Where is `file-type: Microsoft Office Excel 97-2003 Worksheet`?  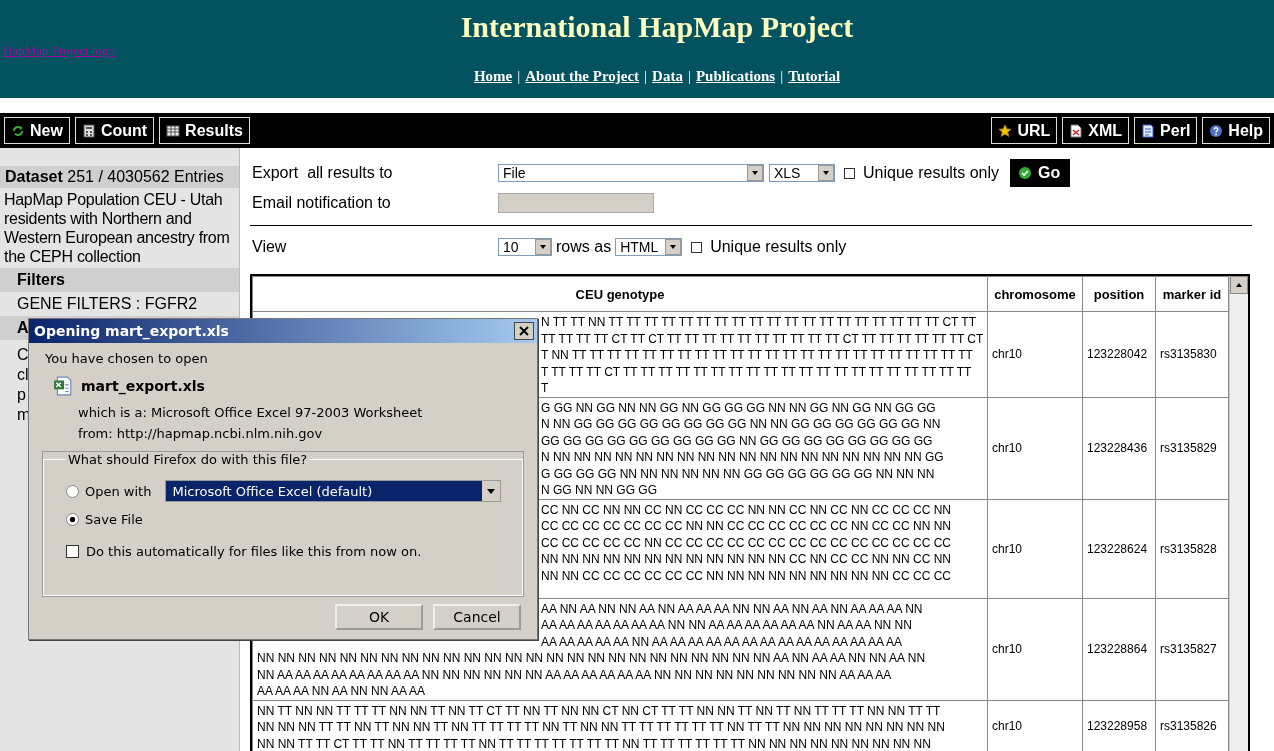
file-type: Microsoft Office Excel 97-2003 Worksheet is located at coordinates (287, 412).